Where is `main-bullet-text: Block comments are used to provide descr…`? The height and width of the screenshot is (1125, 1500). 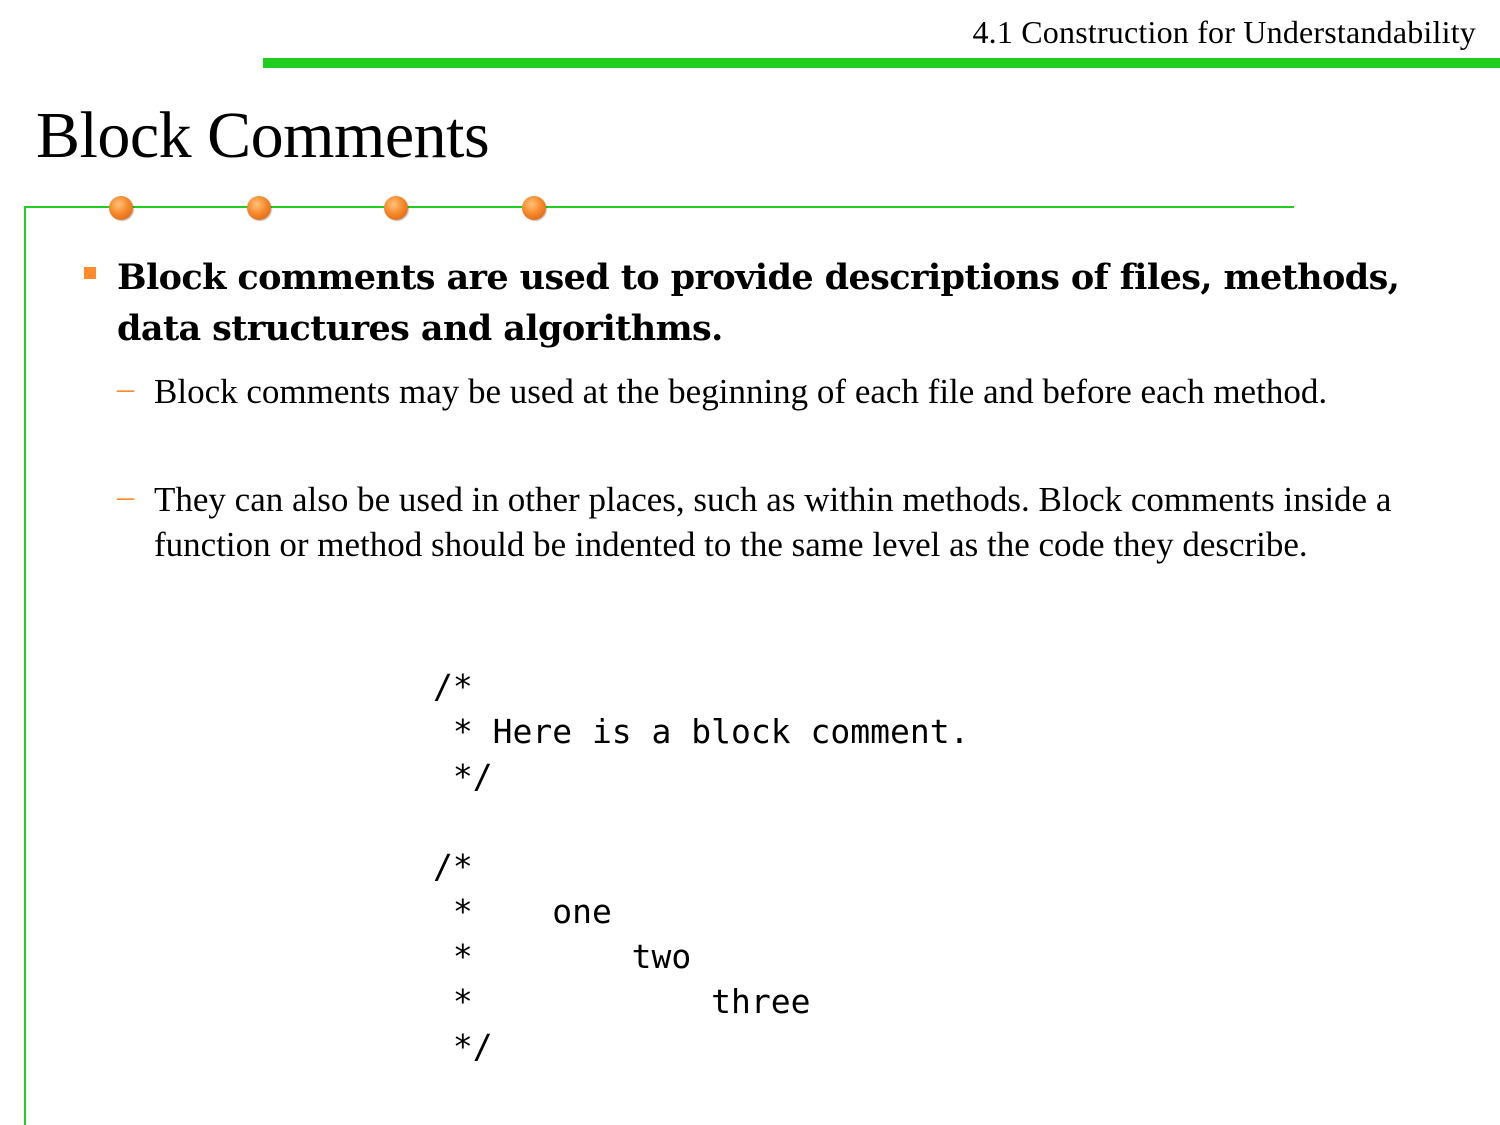
main-bullet-text: Block comments are used to provide descr… is located at coordinates (758, 303).